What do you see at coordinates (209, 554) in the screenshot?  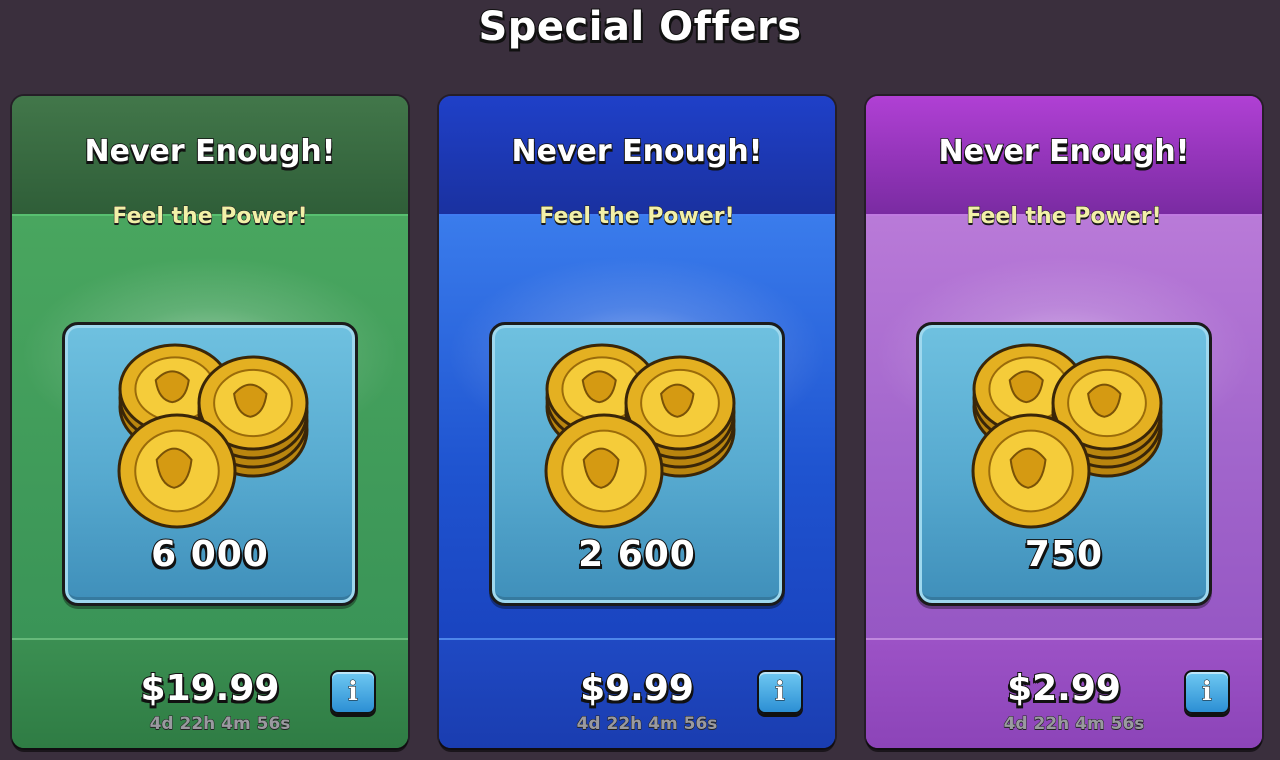 I see `item-amount: 6 000` at bounding box center [209, 554].